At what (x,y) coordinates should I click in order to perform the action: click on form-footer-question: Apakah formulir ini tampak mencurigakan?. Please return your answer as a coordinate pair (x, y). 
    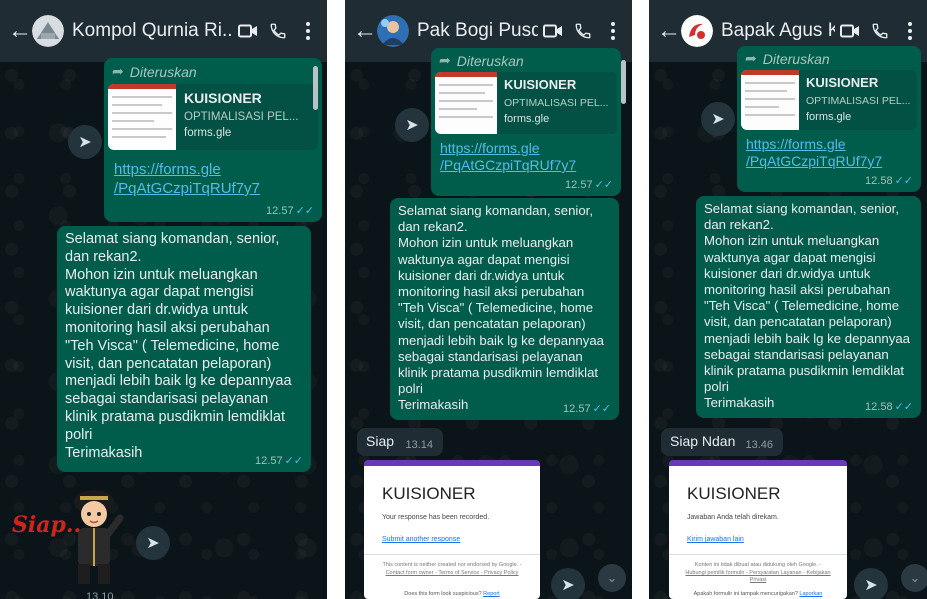
    Looking at the image, I should click on (745, 594).